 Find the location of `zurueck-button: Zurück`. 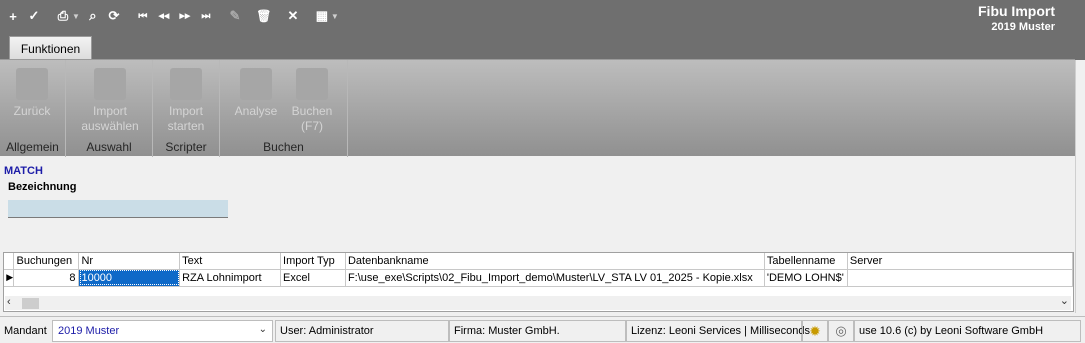

zurueck-button: Zurück is located at coordinates (32, 93).